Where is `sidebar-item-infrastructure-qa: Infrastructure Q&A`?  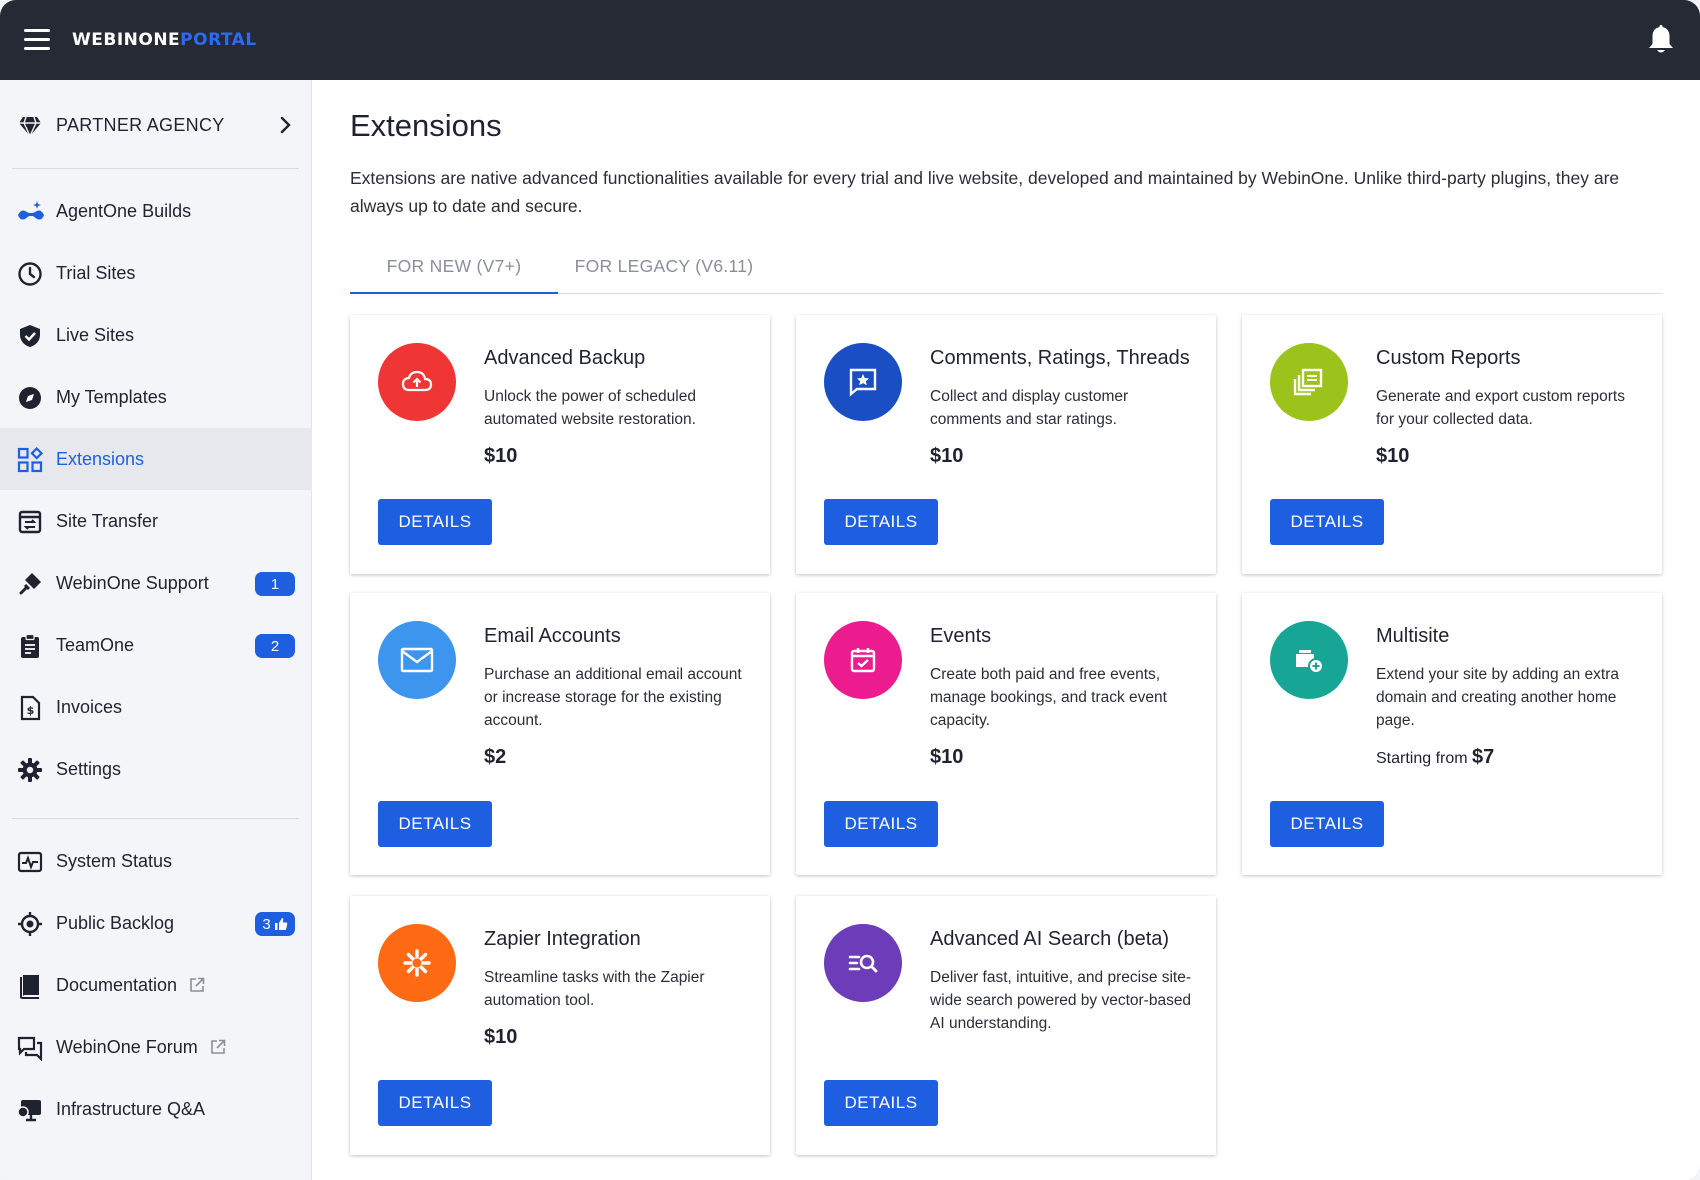
sidebar-item-infrastructure-qa: Infrastructure Q&A is located at coordinates (156, 1109).